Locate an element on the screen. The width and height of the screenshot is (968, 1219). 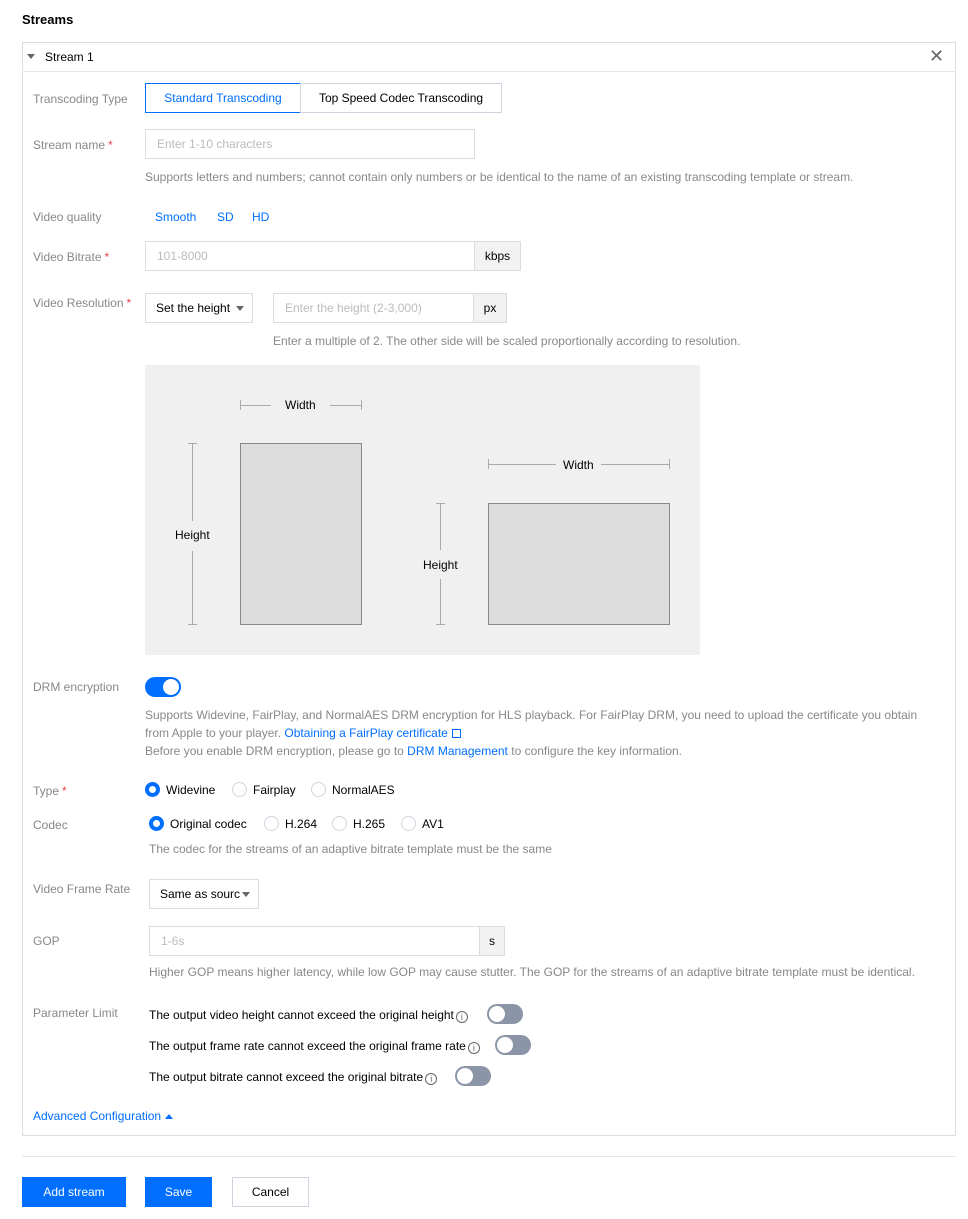
frame-rate-select: Same as sourc is located at coordinates (204, 894).